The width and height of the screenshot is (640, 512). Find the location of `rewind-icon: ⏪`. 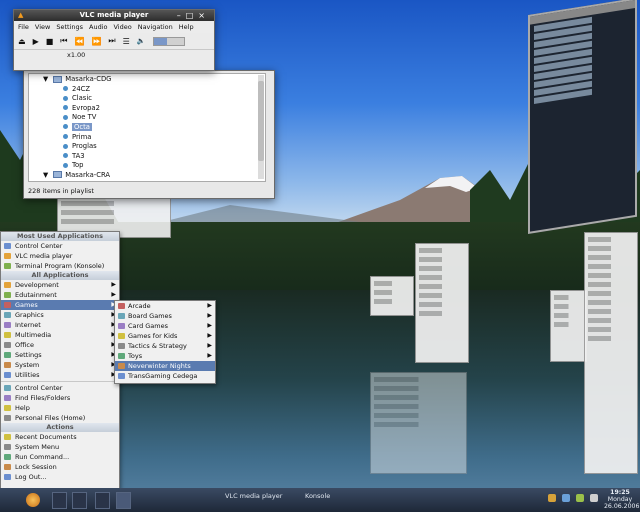

rewind-icon: ⏪ is located at coordinates (79, 41).